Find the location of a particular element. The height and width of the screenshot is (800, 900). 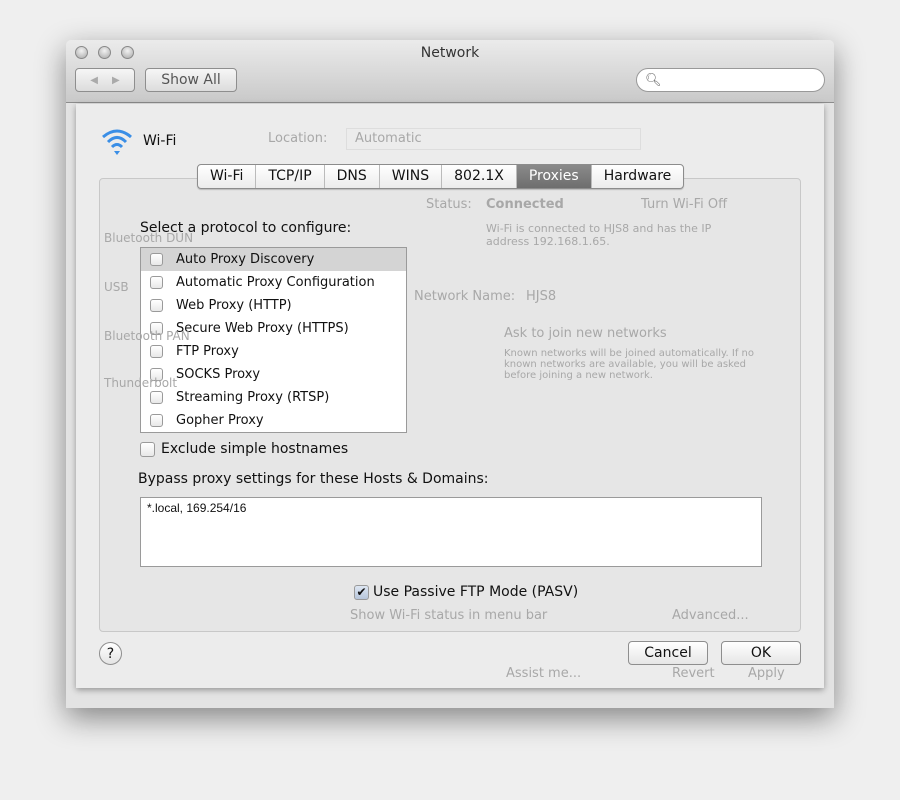

cancel-button: Cancel is located at coordinates (668, 653).